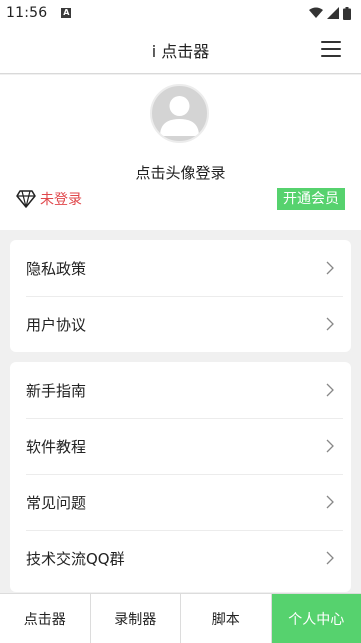 This screenshot has width=361, height=643. Describe the element at coordinates (66, 13) in the screenshot. I see `notification-icon: A` at that location.